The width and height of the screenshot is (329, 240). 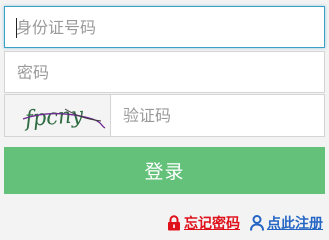 I want to click on captcha-input, so click(x=217, y=115).